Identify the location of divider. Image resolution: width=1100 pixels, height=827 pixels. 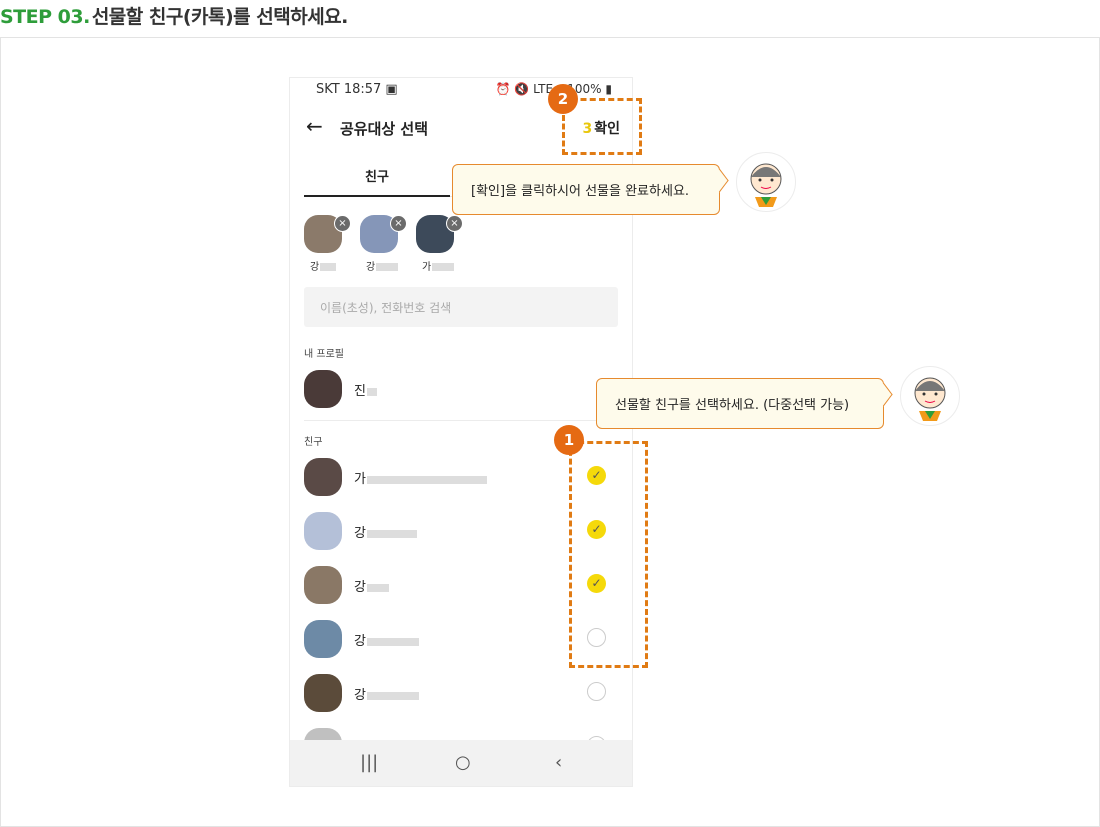
(461, 420).